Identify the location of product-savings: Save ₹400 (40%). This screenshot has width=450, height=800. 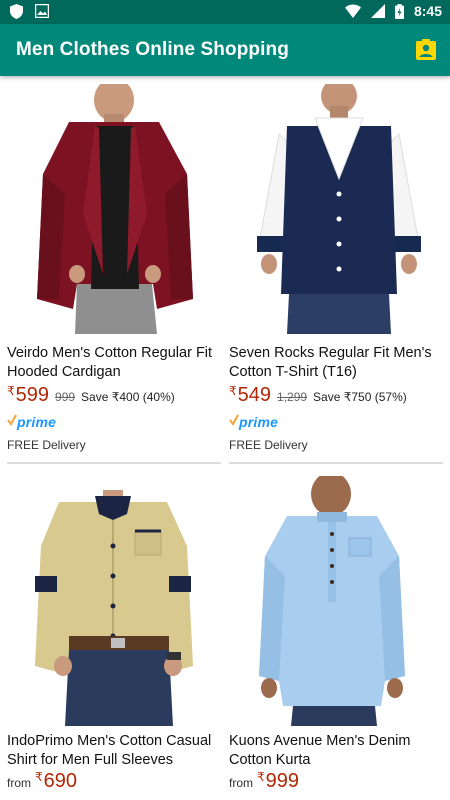
(128, 397).